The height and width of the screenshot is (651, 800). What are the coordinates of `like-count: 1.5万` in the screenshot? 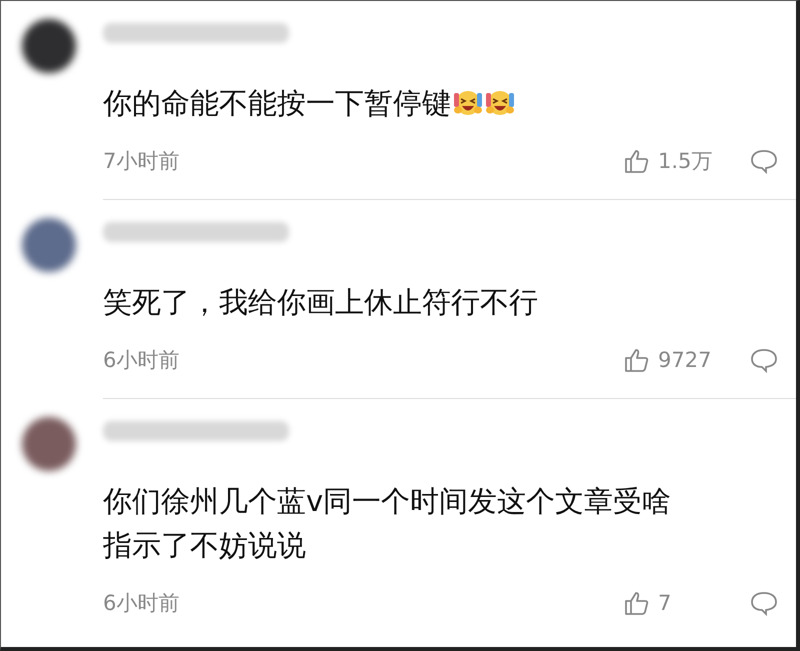 It's located at (686, 161).